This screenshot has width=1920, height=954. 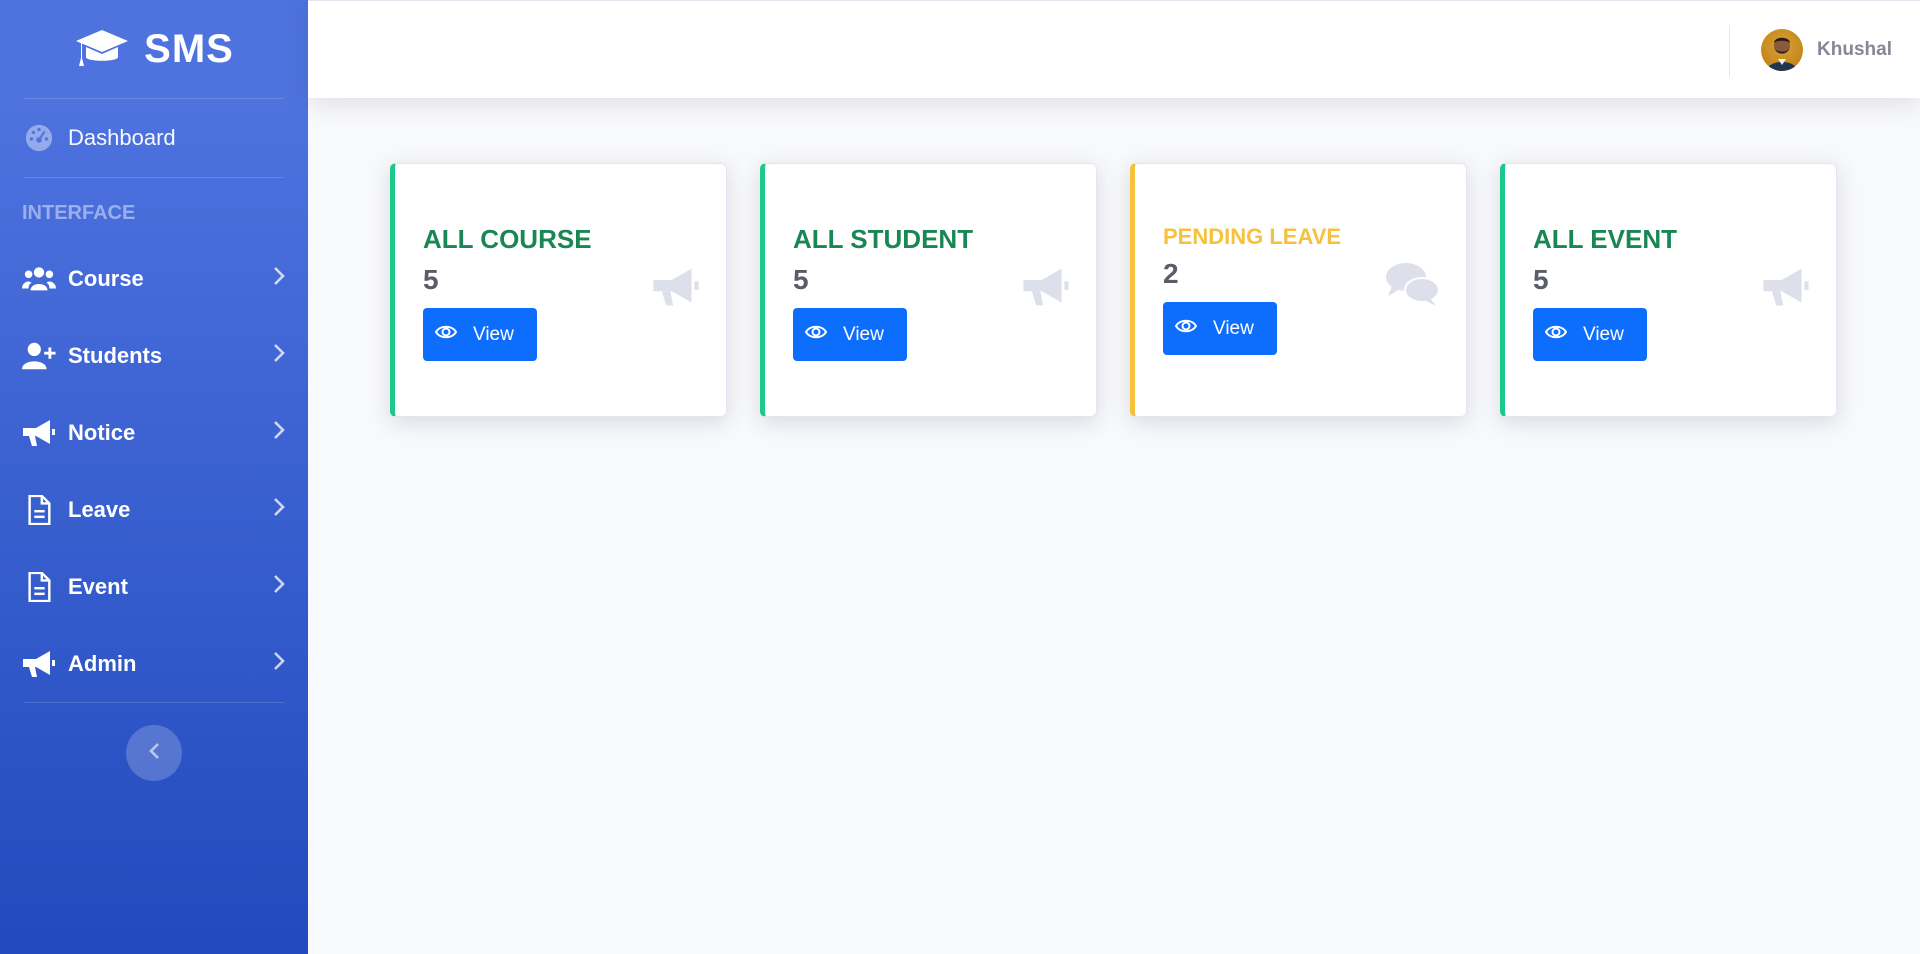 What do you see at coordinates (507, 239) in the screenshot?
I see `card-title: ALL COURSE` at bounding box center [507, 239].